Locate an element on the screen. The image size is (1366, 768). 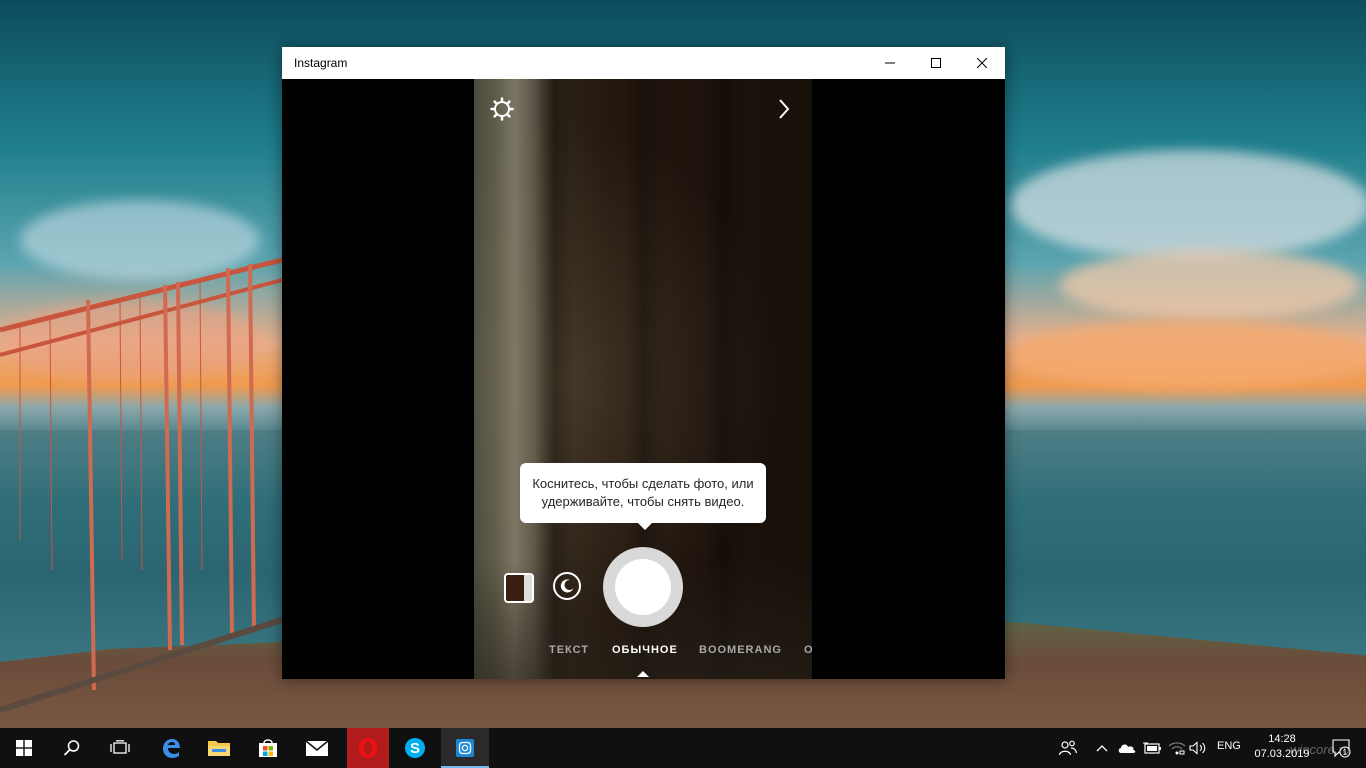
mail-taskbar-button is located at coordinates (317, 748).